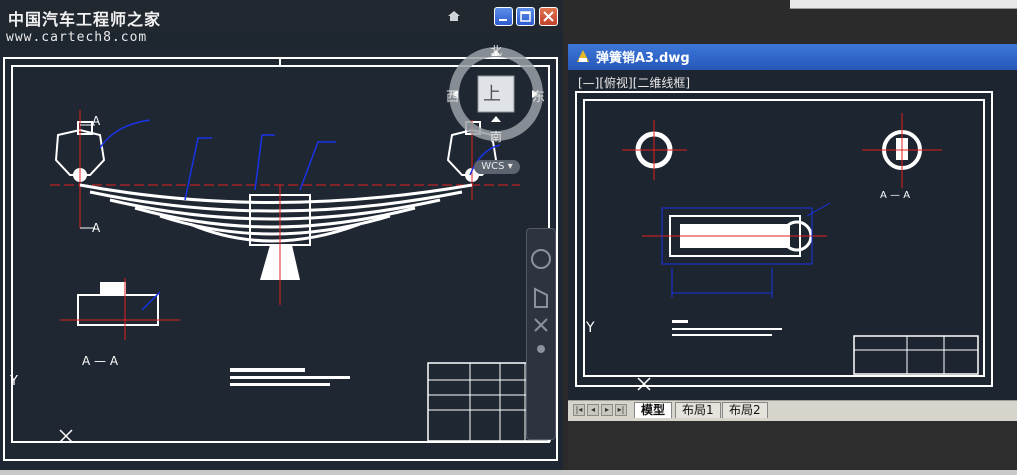 The image size is (1017, 475). Describe the element at coordinates (583, 56) in the screenshot. I see `autocad-file-icon` at that location.